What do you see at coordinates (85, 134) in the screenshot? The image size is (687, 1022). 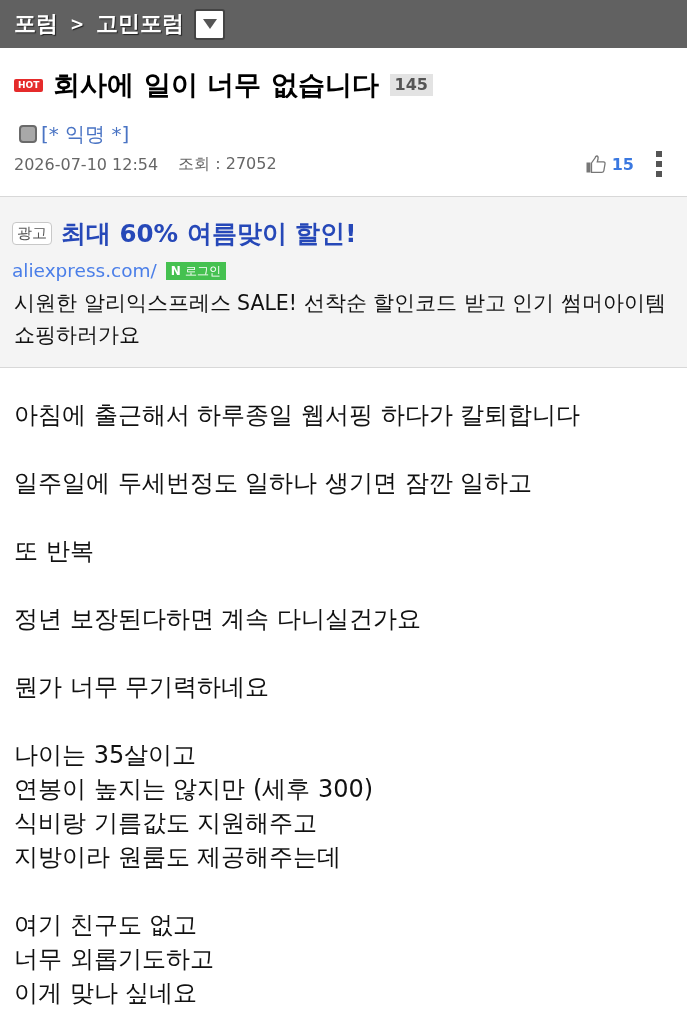 I see `author-name: [* 익명 *]` at bounding box center [85, 134].